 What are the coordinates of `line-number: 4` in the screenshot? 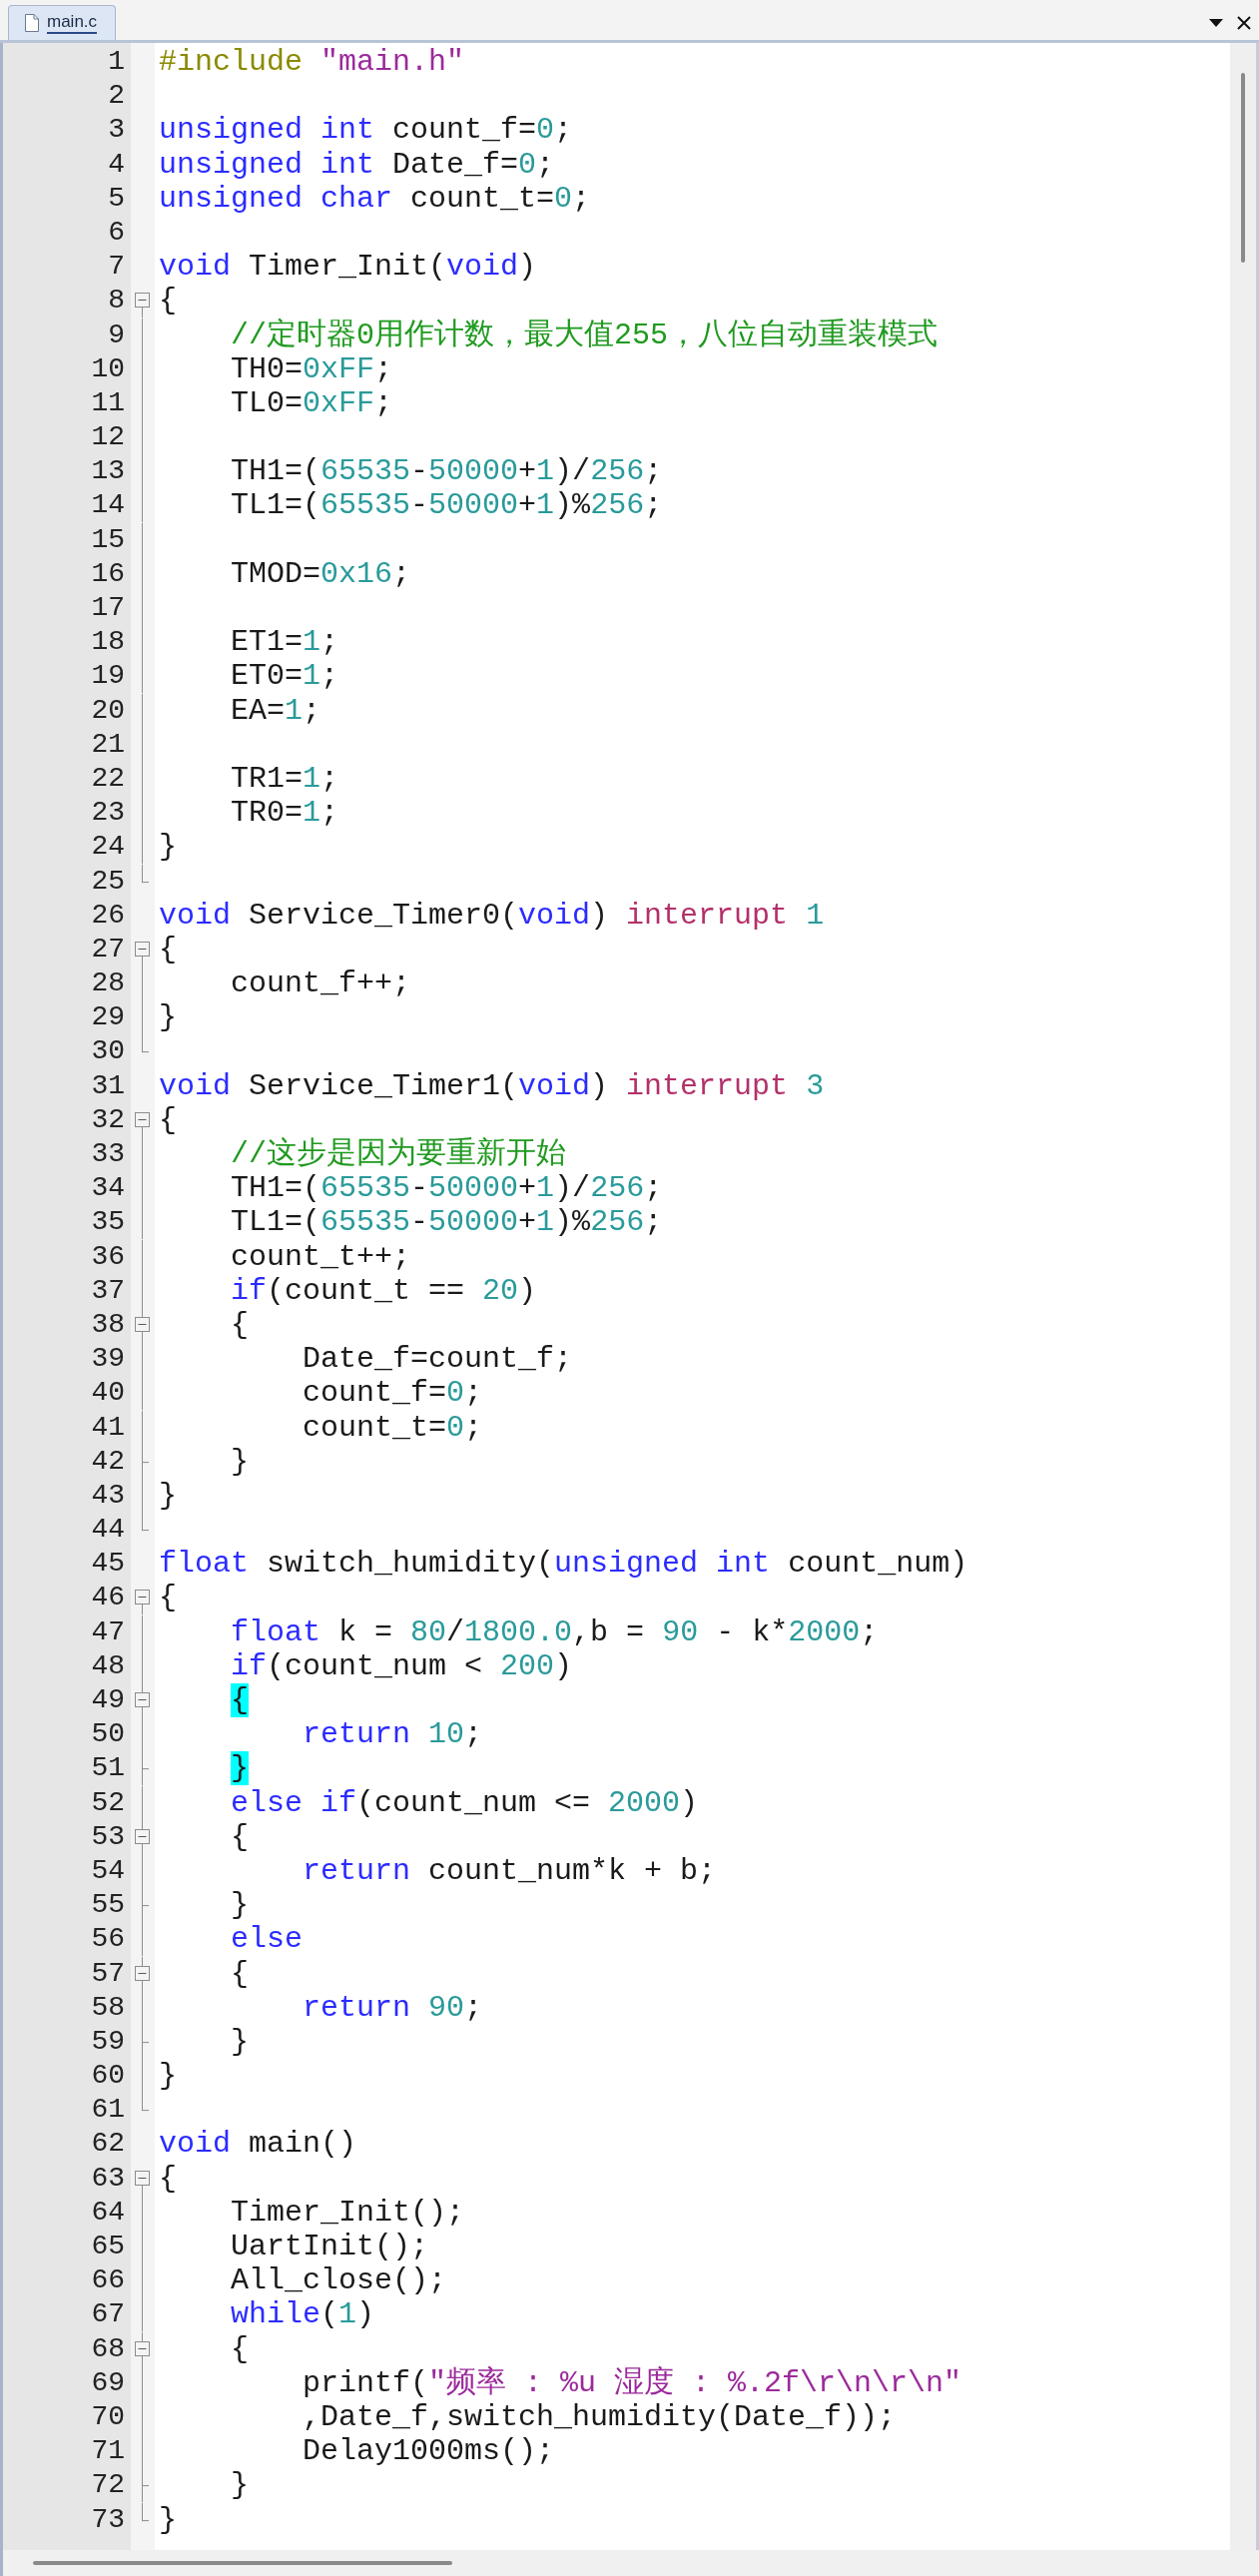 It's located at (116, 164).